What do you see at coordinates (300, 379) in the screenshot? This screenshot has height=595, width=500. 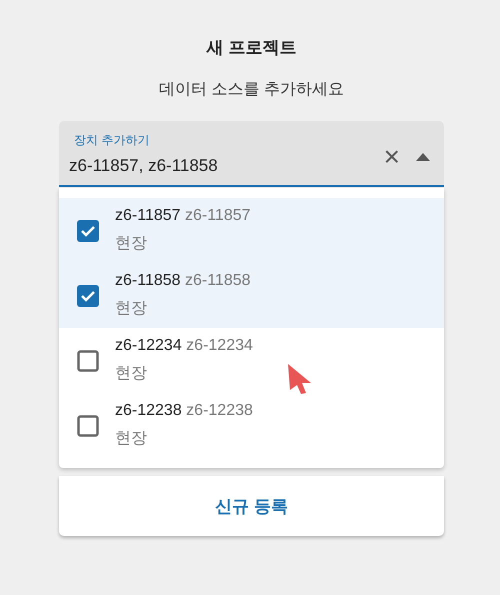 I see `cursor-icon` at bounding box center [300, 379].